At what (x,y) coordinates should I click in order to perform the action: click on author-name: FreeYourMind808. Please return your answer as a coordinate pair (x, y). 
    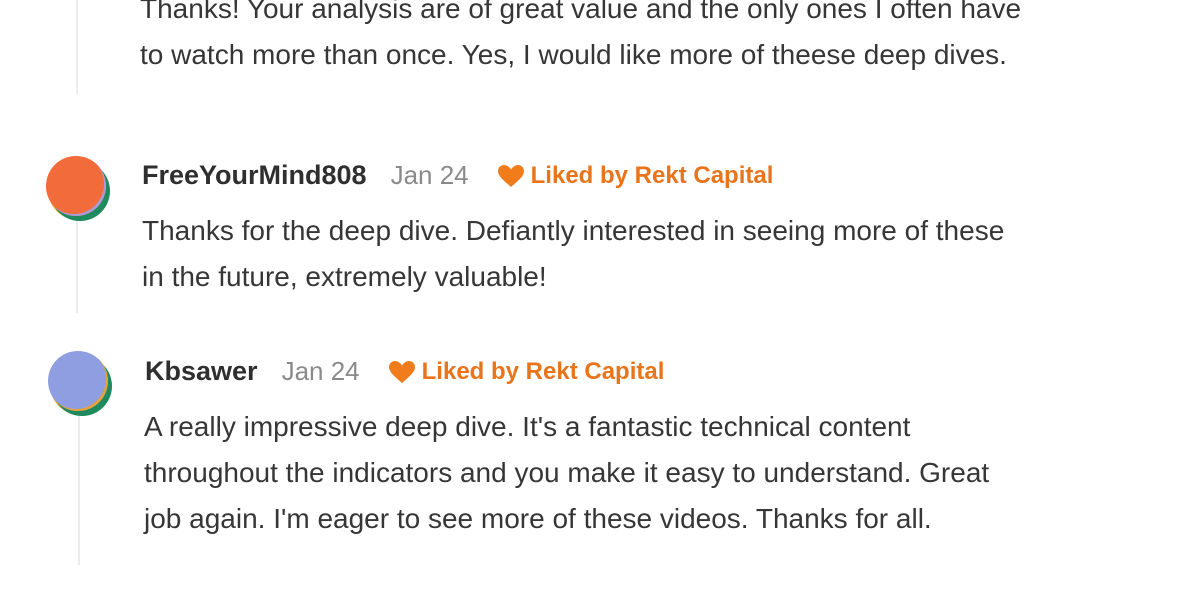
    Looking at the image, I should click on (254, 175).